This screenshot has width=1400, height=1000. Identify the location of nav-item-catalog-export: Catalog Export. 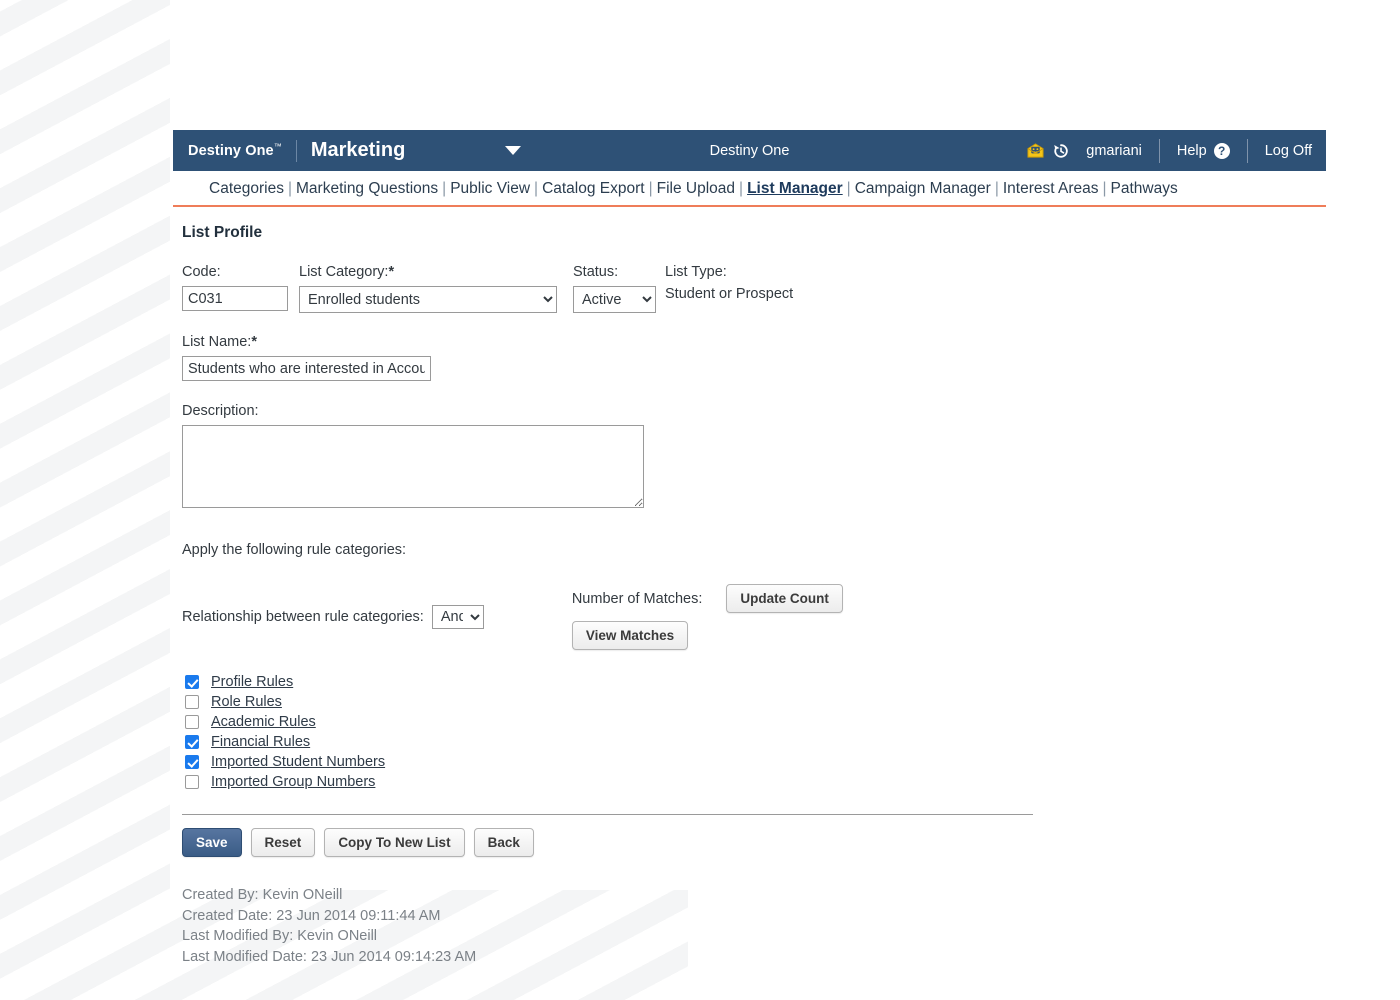
(593, 188).